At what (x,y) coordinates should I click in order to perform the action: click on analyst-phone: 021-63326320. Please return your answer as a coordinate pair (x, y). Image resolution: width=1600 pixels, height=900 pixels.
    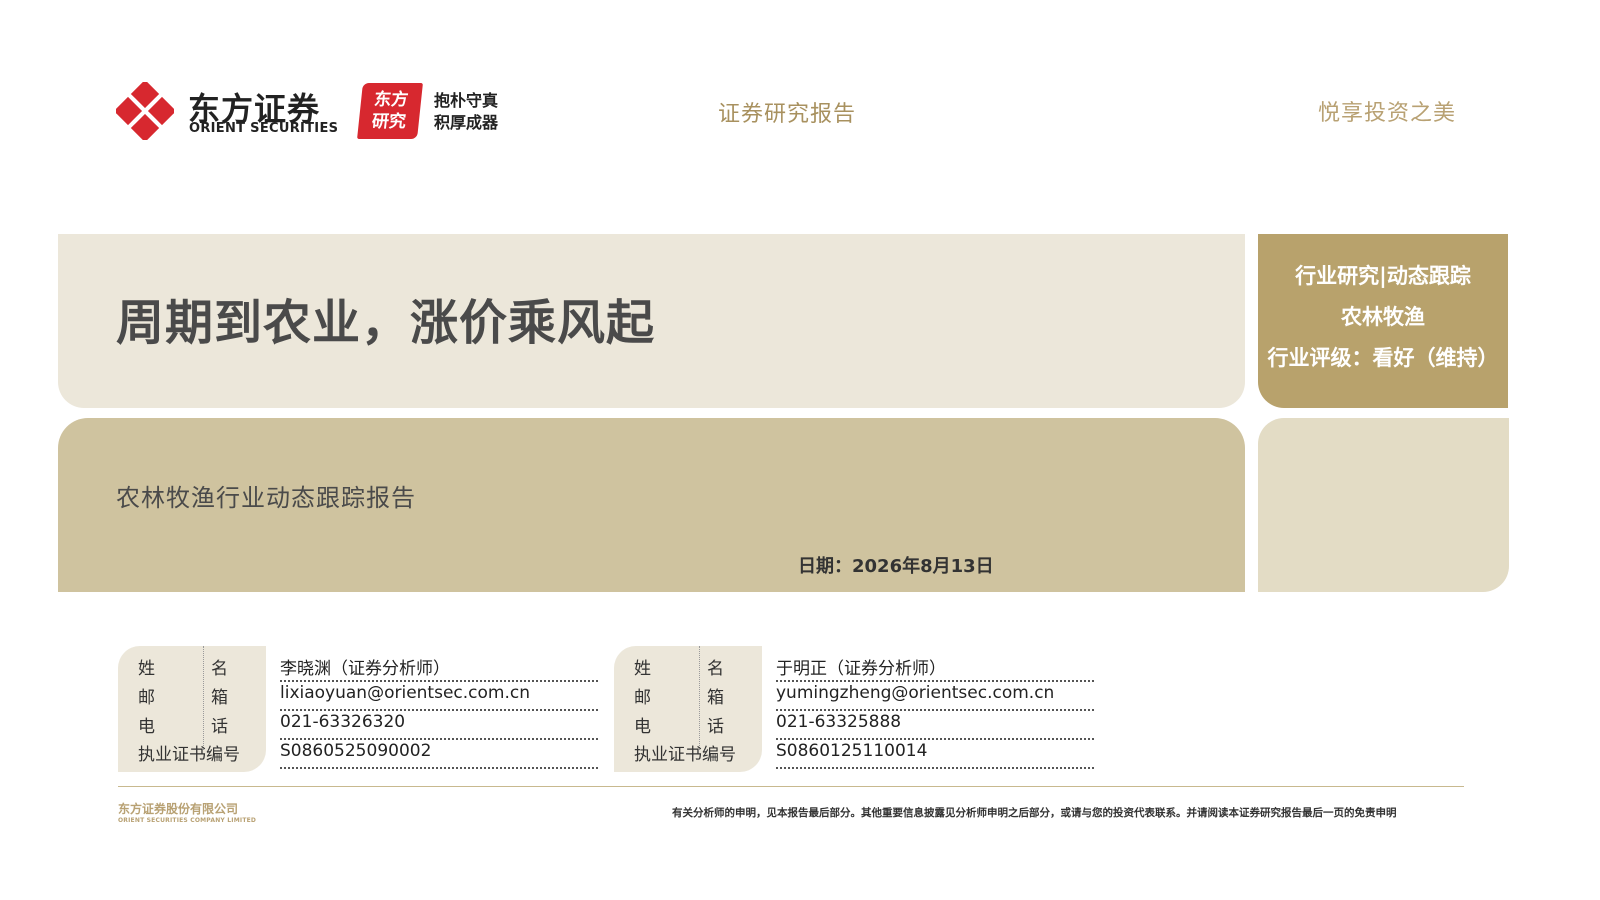
    Looking at the image, I should click on (439, 726).